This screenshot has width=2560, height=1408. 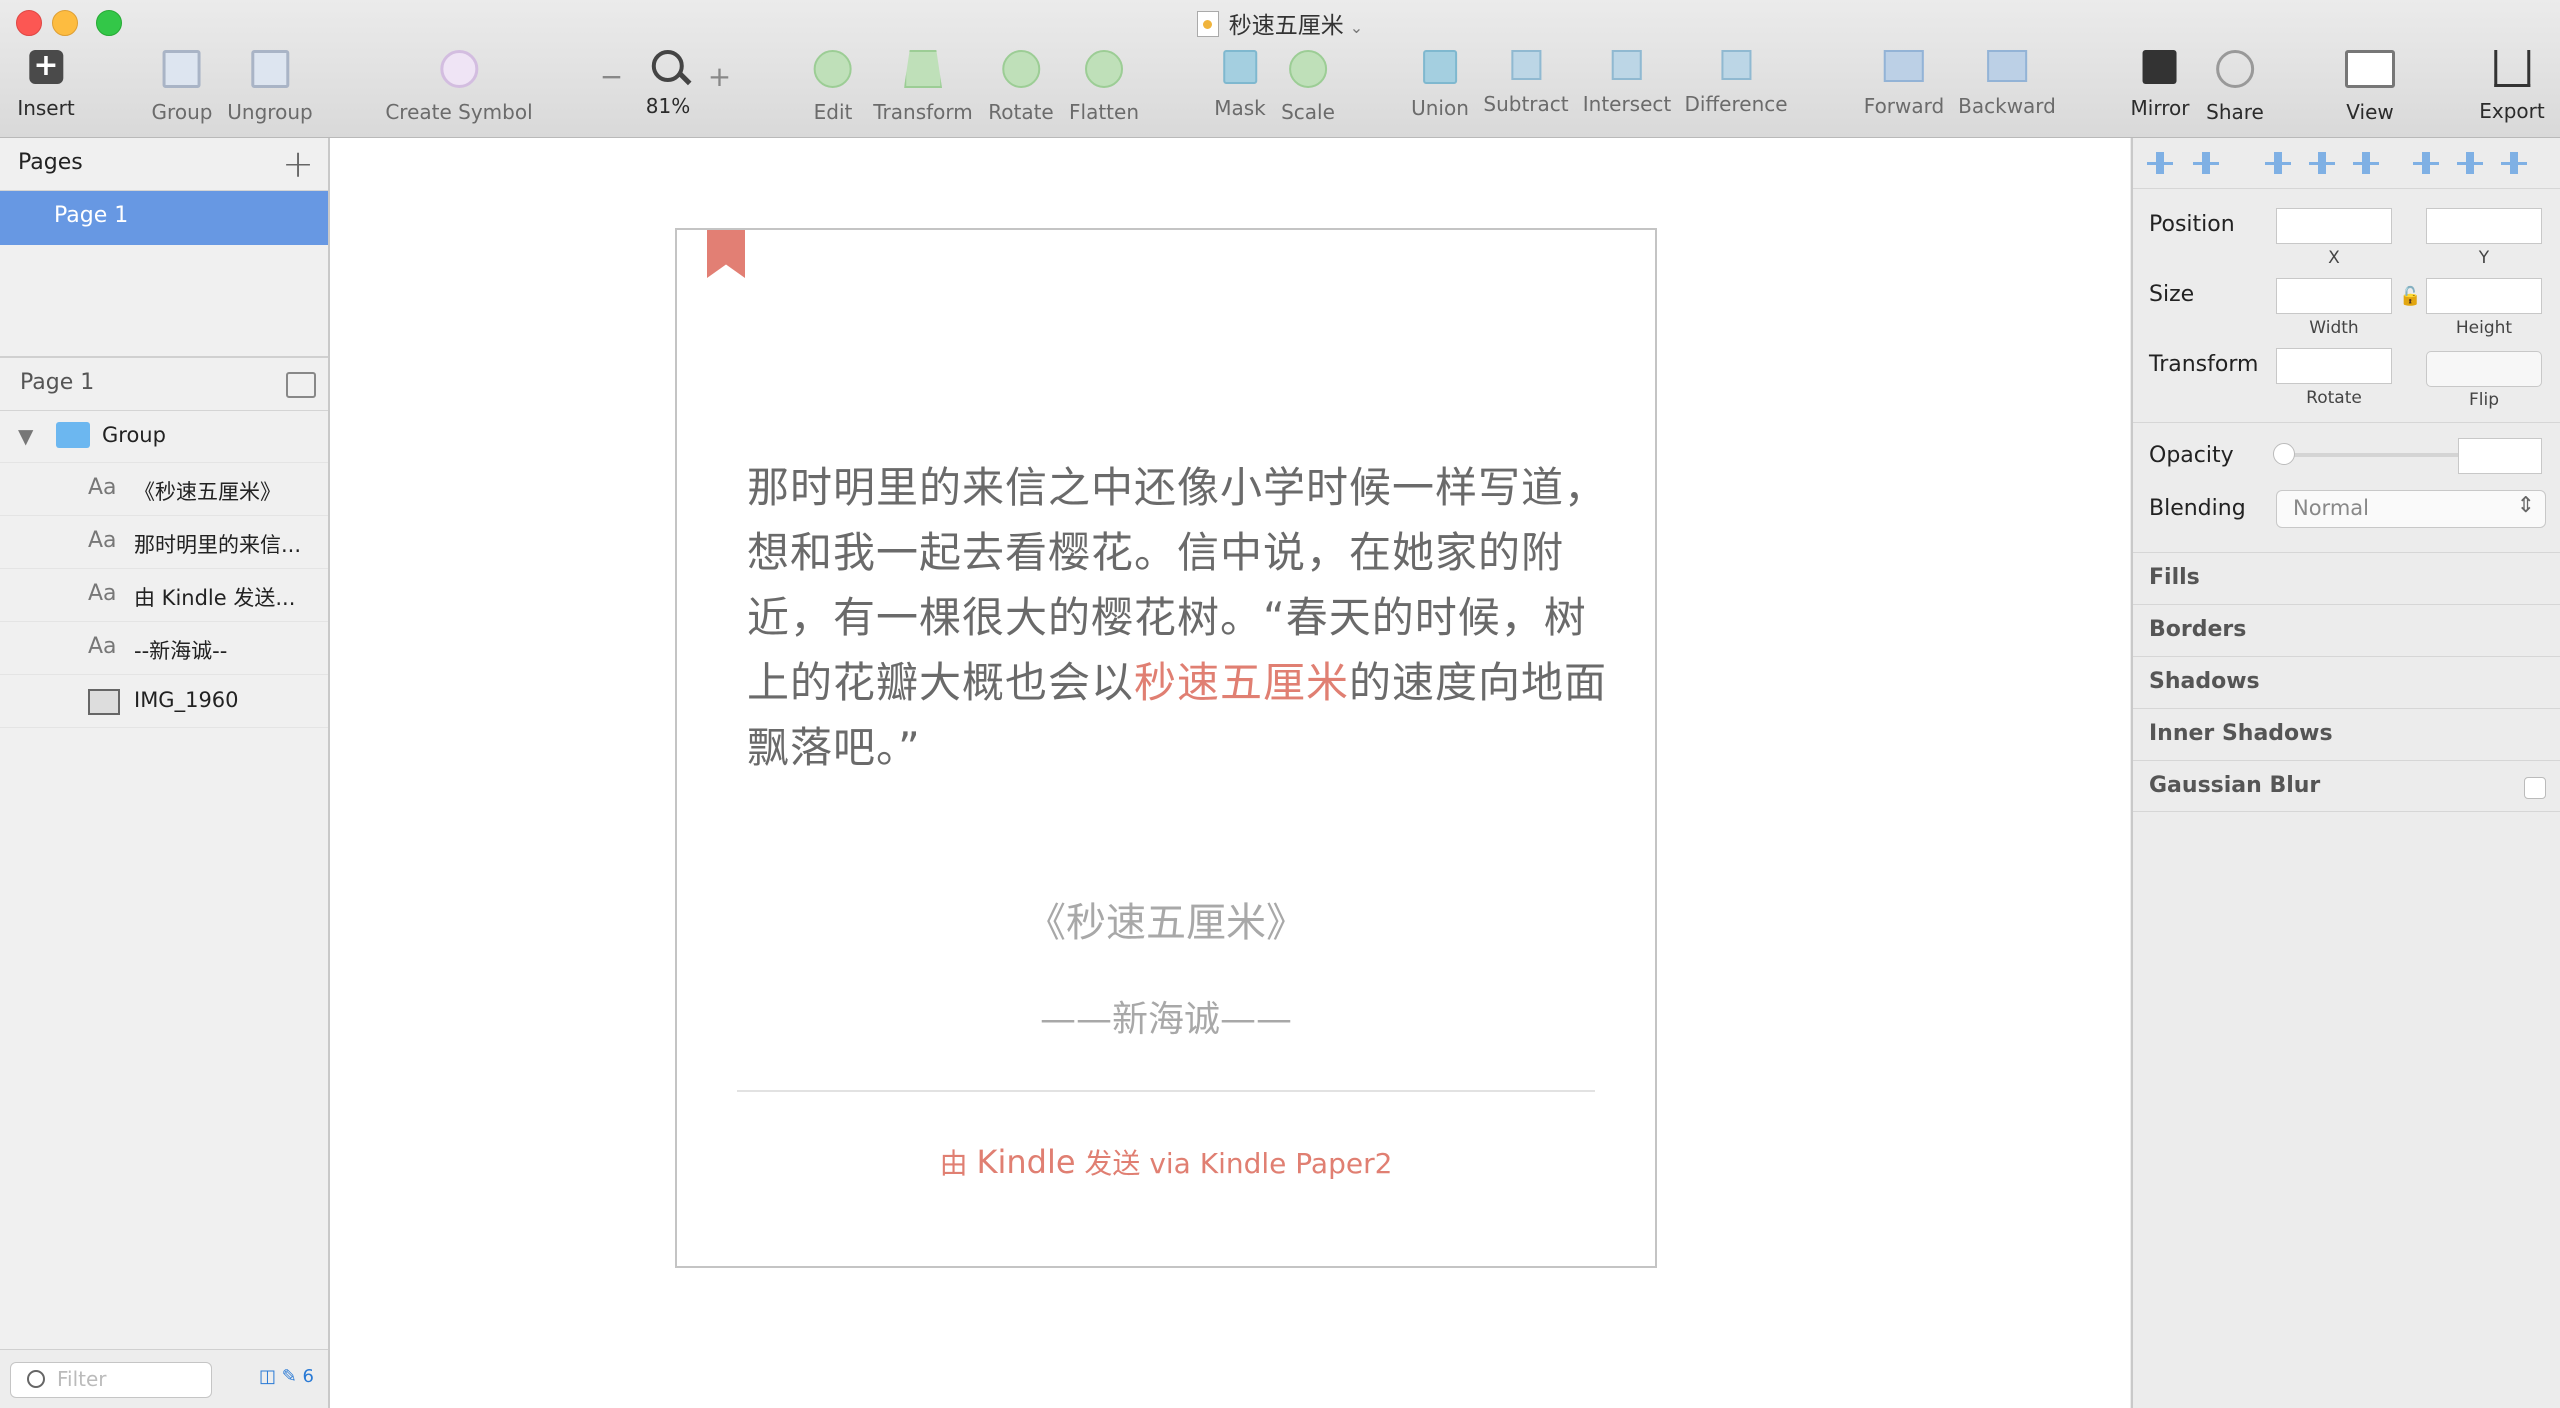 What do you see at coordinates (46, 108) in the screenshot?
I see `insert-label: Insert` at bounding box center [46, 108].